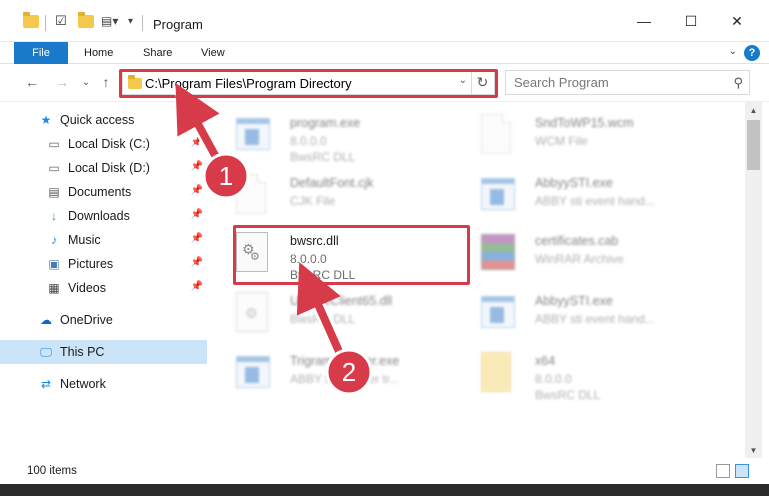 Image resolution: width=769 pixels, height=496 pixels. Describe the element at coordinates (384, 490) in the screenshot. I see `bottom-strip` at that location.